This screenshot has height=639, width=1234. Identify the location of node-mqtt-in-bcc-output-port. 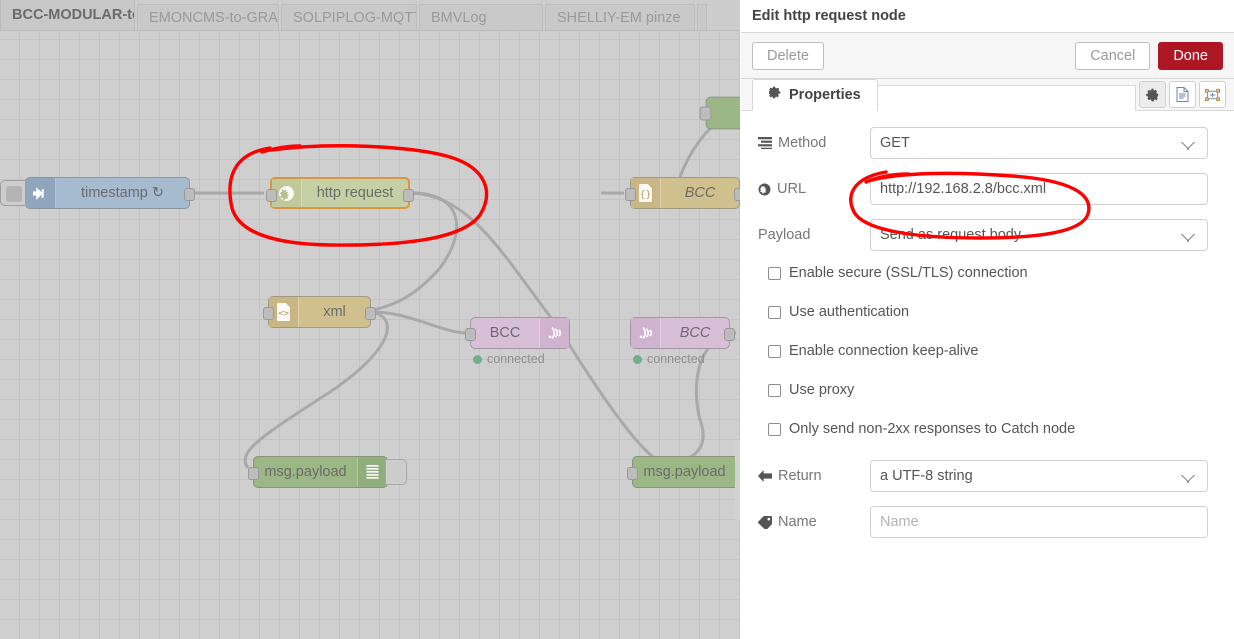
(729, 334).